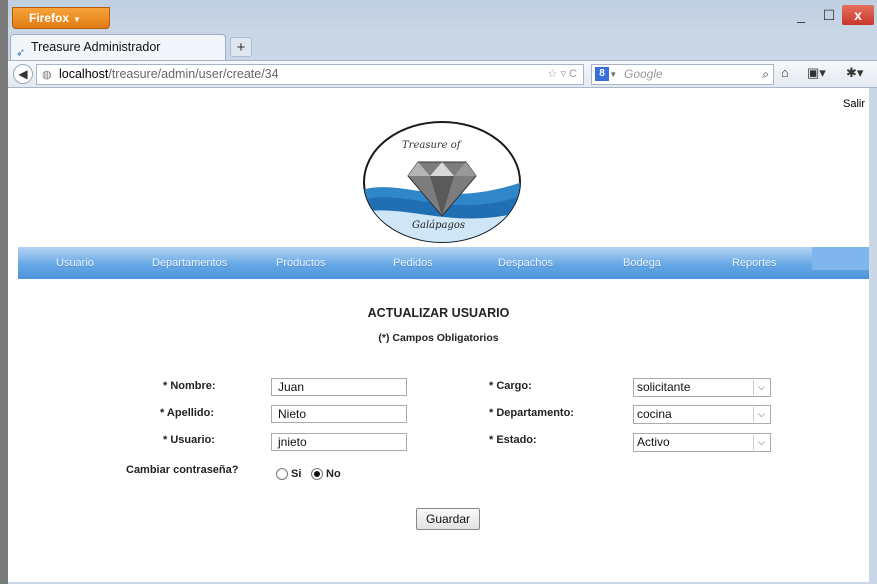  I want to click on home-icon: ⌂, so click(785, 72).